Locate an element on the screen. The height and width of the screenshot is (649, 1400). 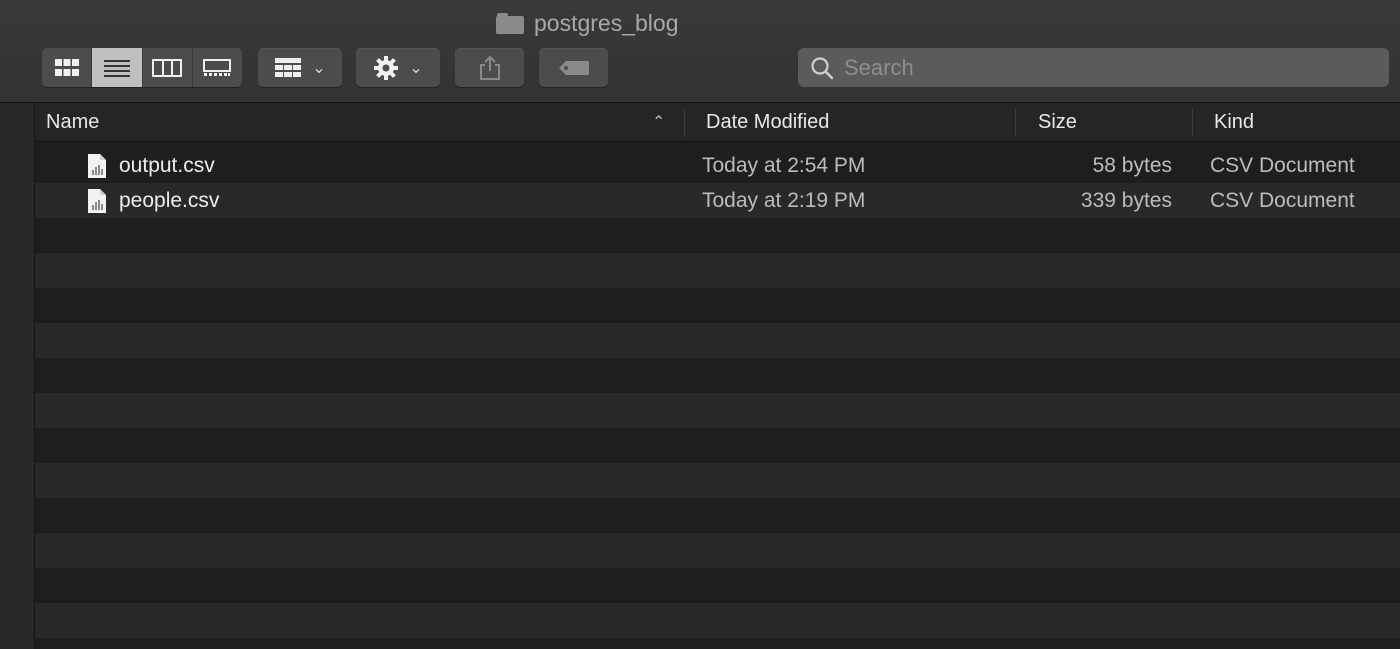
date-modified-column-header: Date Modified is located at coordinates (767, 122).